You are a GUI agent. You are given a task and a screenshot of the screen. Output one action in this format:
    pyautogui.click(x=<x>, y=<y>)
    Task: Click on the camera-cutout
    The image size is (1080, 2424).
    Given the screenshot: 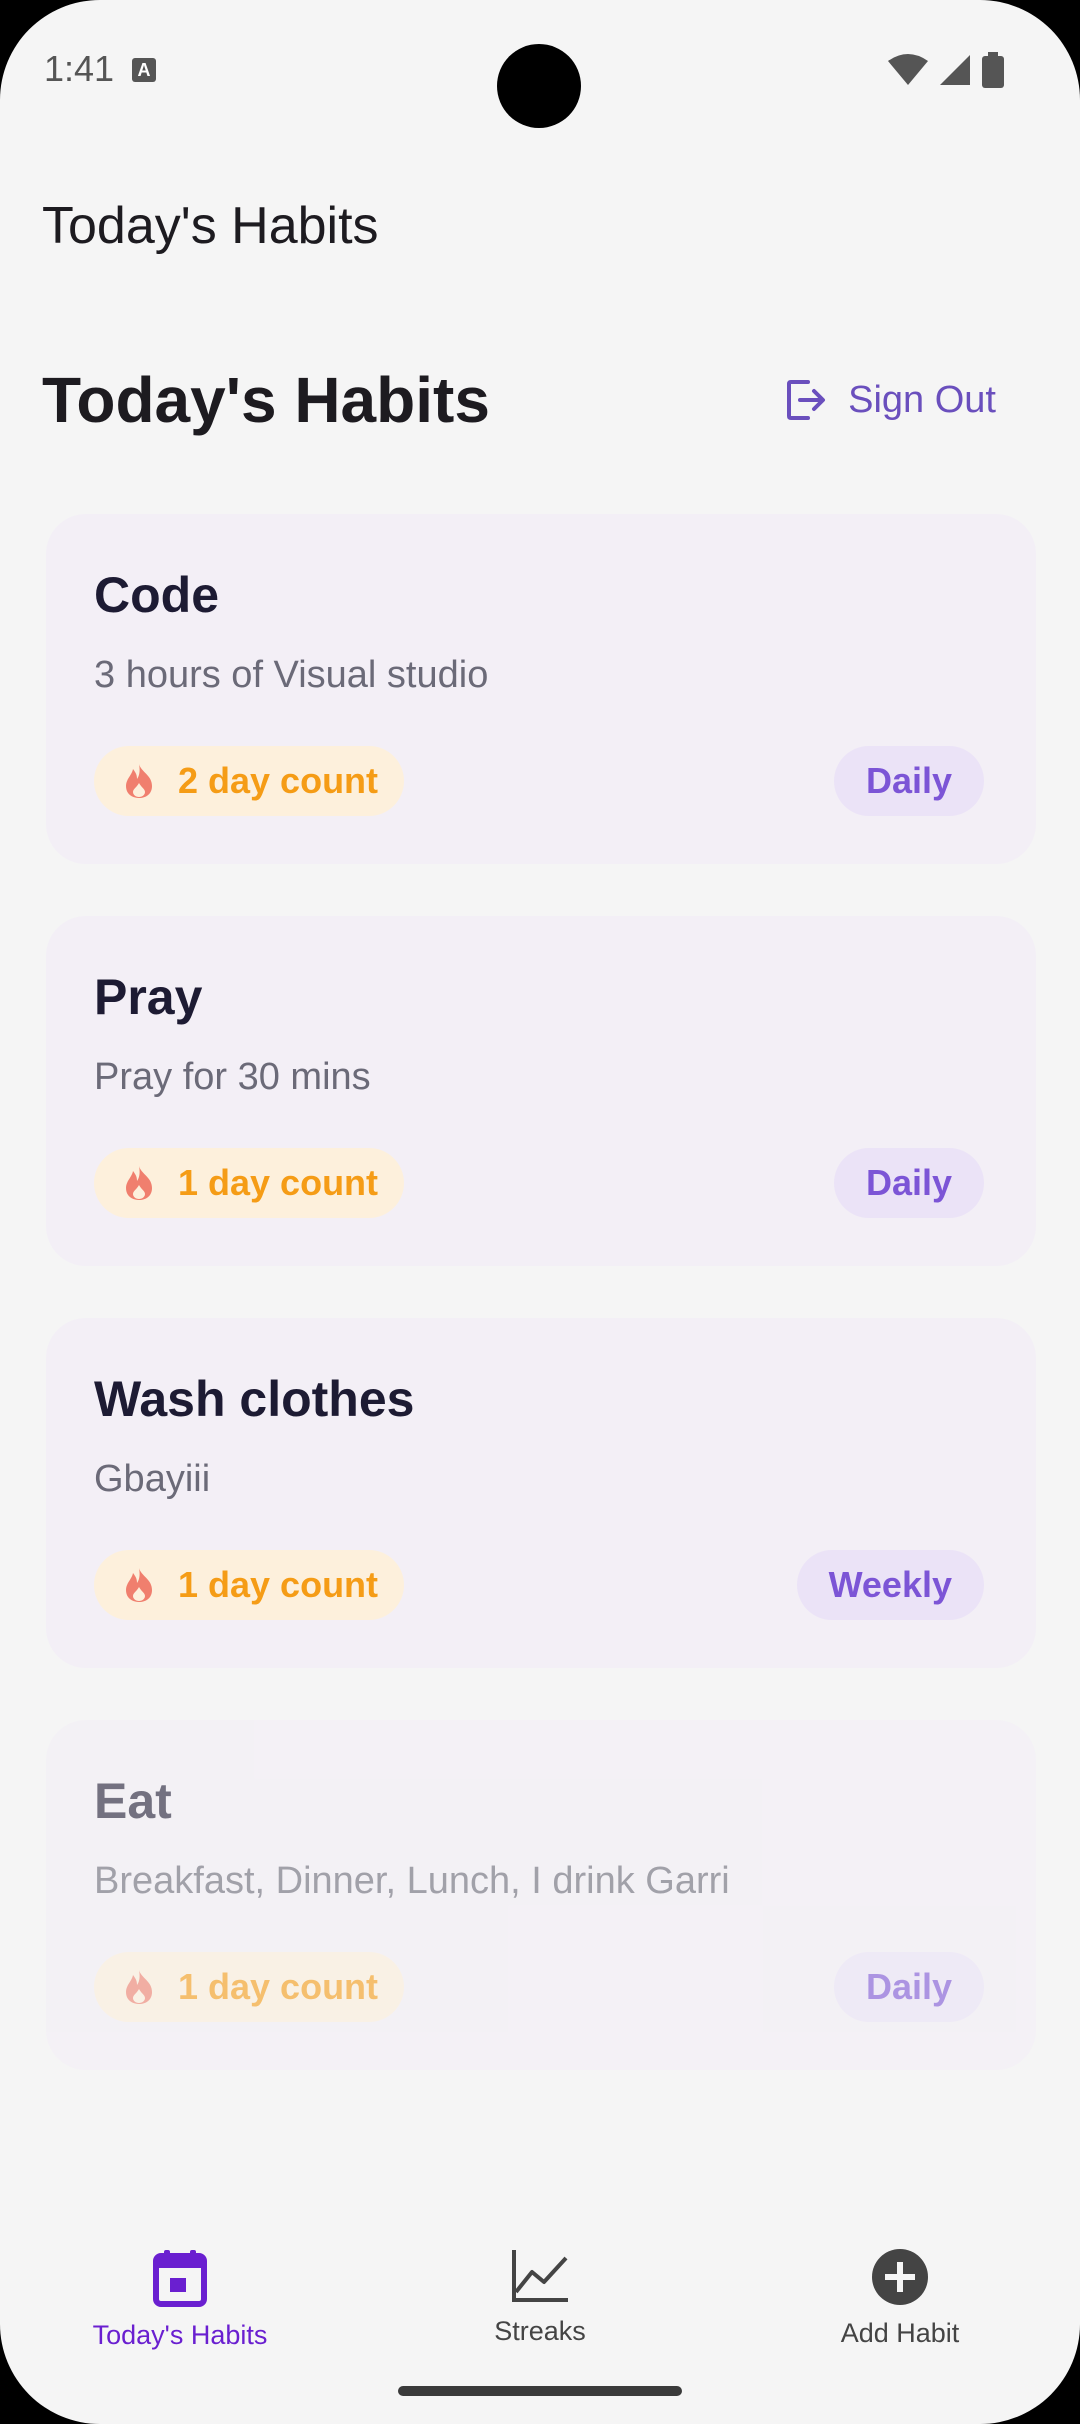 What is the action you would take?
    pyautogui.click(x=539, y=86)
    